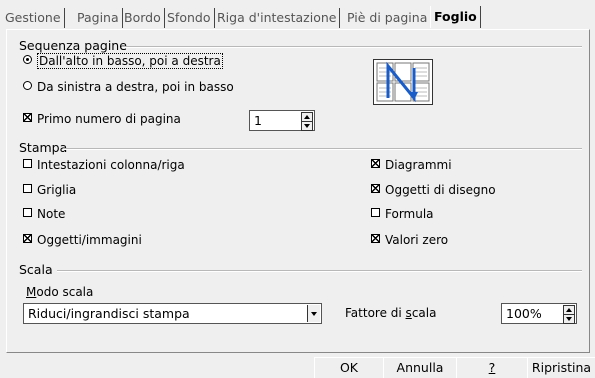 This screenshot has width=595, height=378. I want to click on page-order-title: Sequenza pagine, so click(73, 45).